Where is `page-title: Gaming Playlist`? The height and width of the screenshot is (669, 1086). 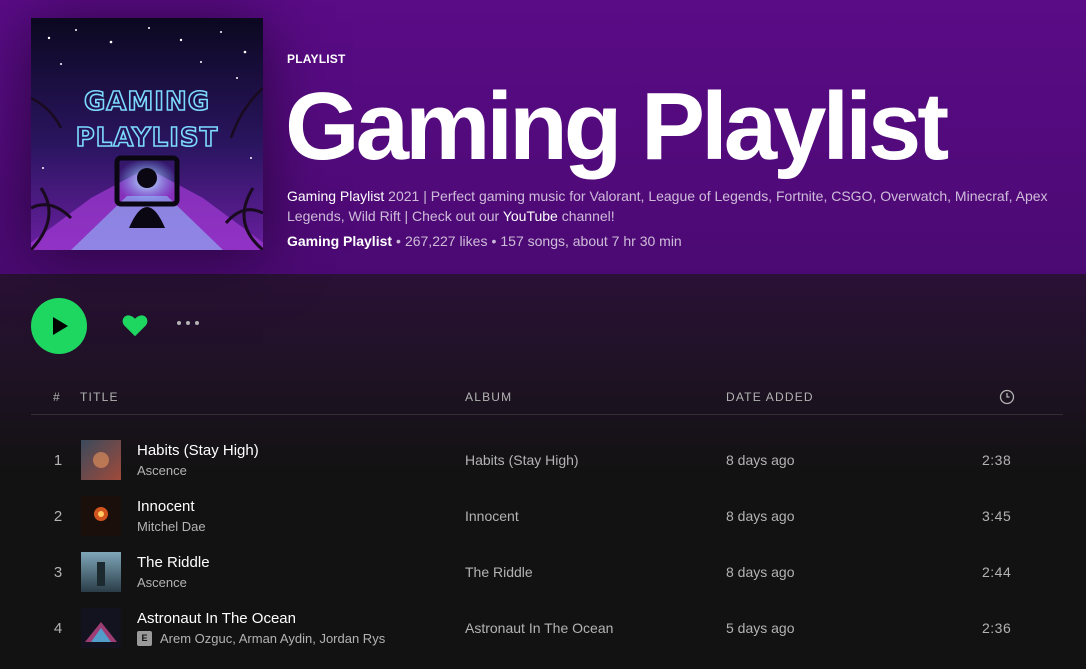
page-title: Gaming Playlist is located at coordinates (617, 126).